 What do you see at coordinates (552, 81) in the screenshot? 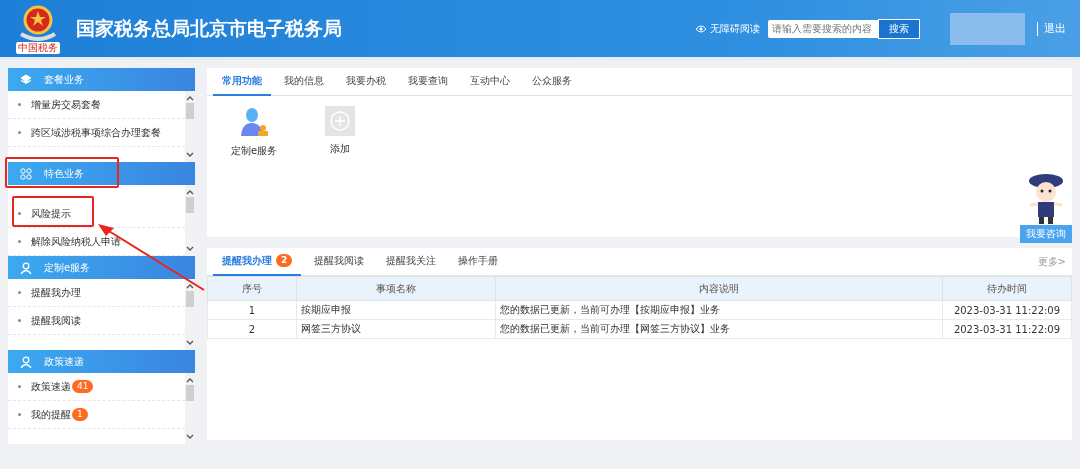
I see `panel-tab: 公众服务` at bounding box center [552, 81].